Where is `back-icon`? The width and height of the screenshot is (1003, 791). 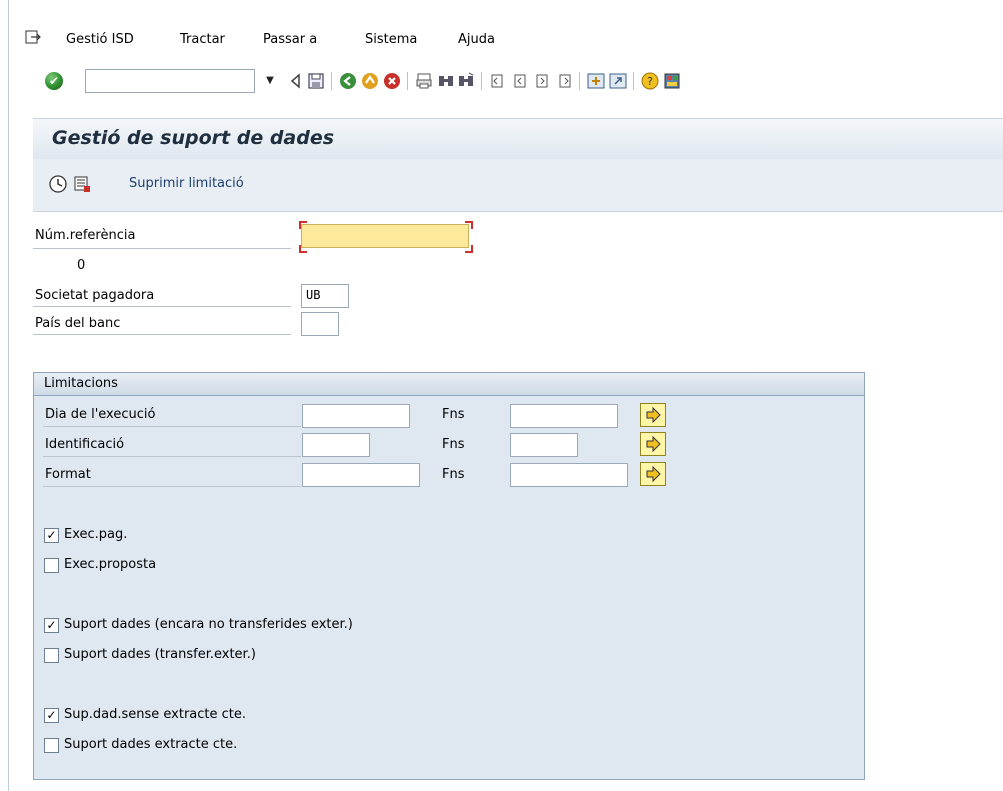
back-icon is located at coordinates (296, 81).